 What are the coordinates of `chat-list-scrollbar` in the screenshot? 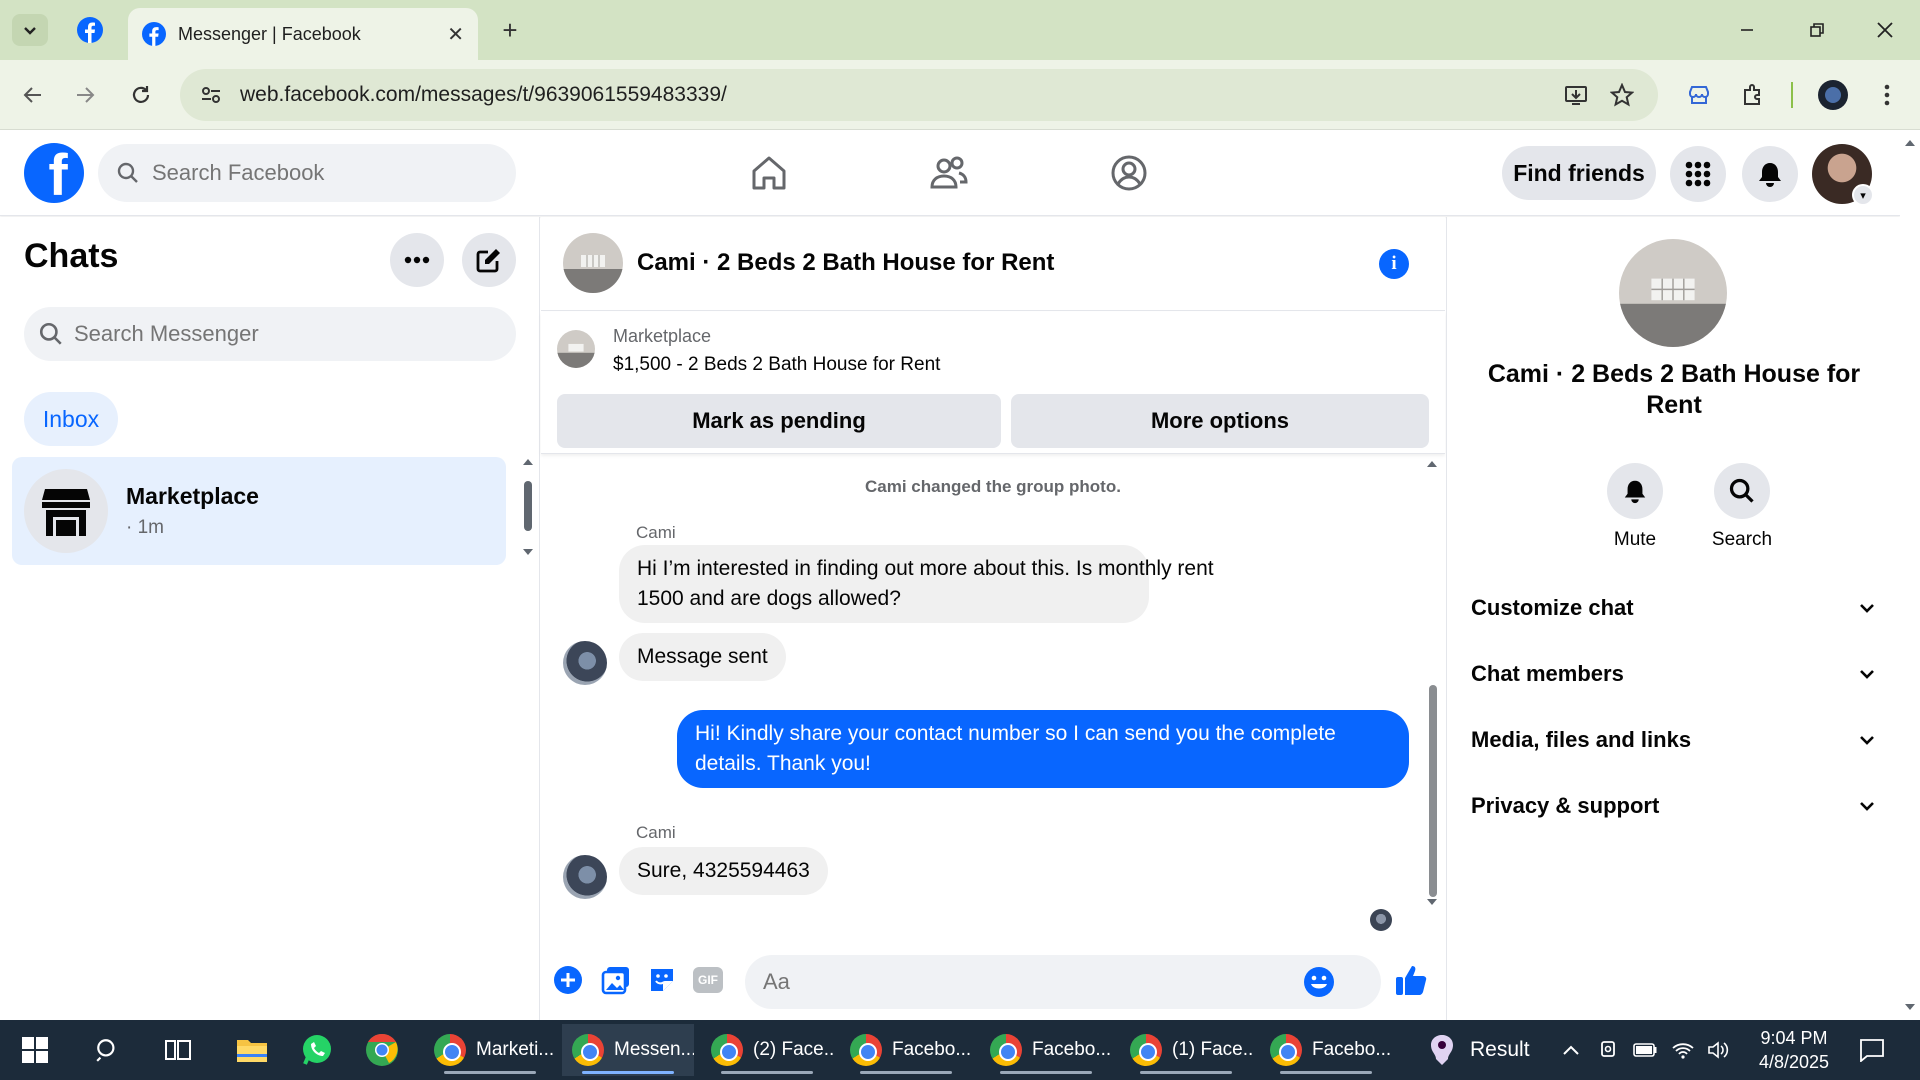 It's located at (528, 507).